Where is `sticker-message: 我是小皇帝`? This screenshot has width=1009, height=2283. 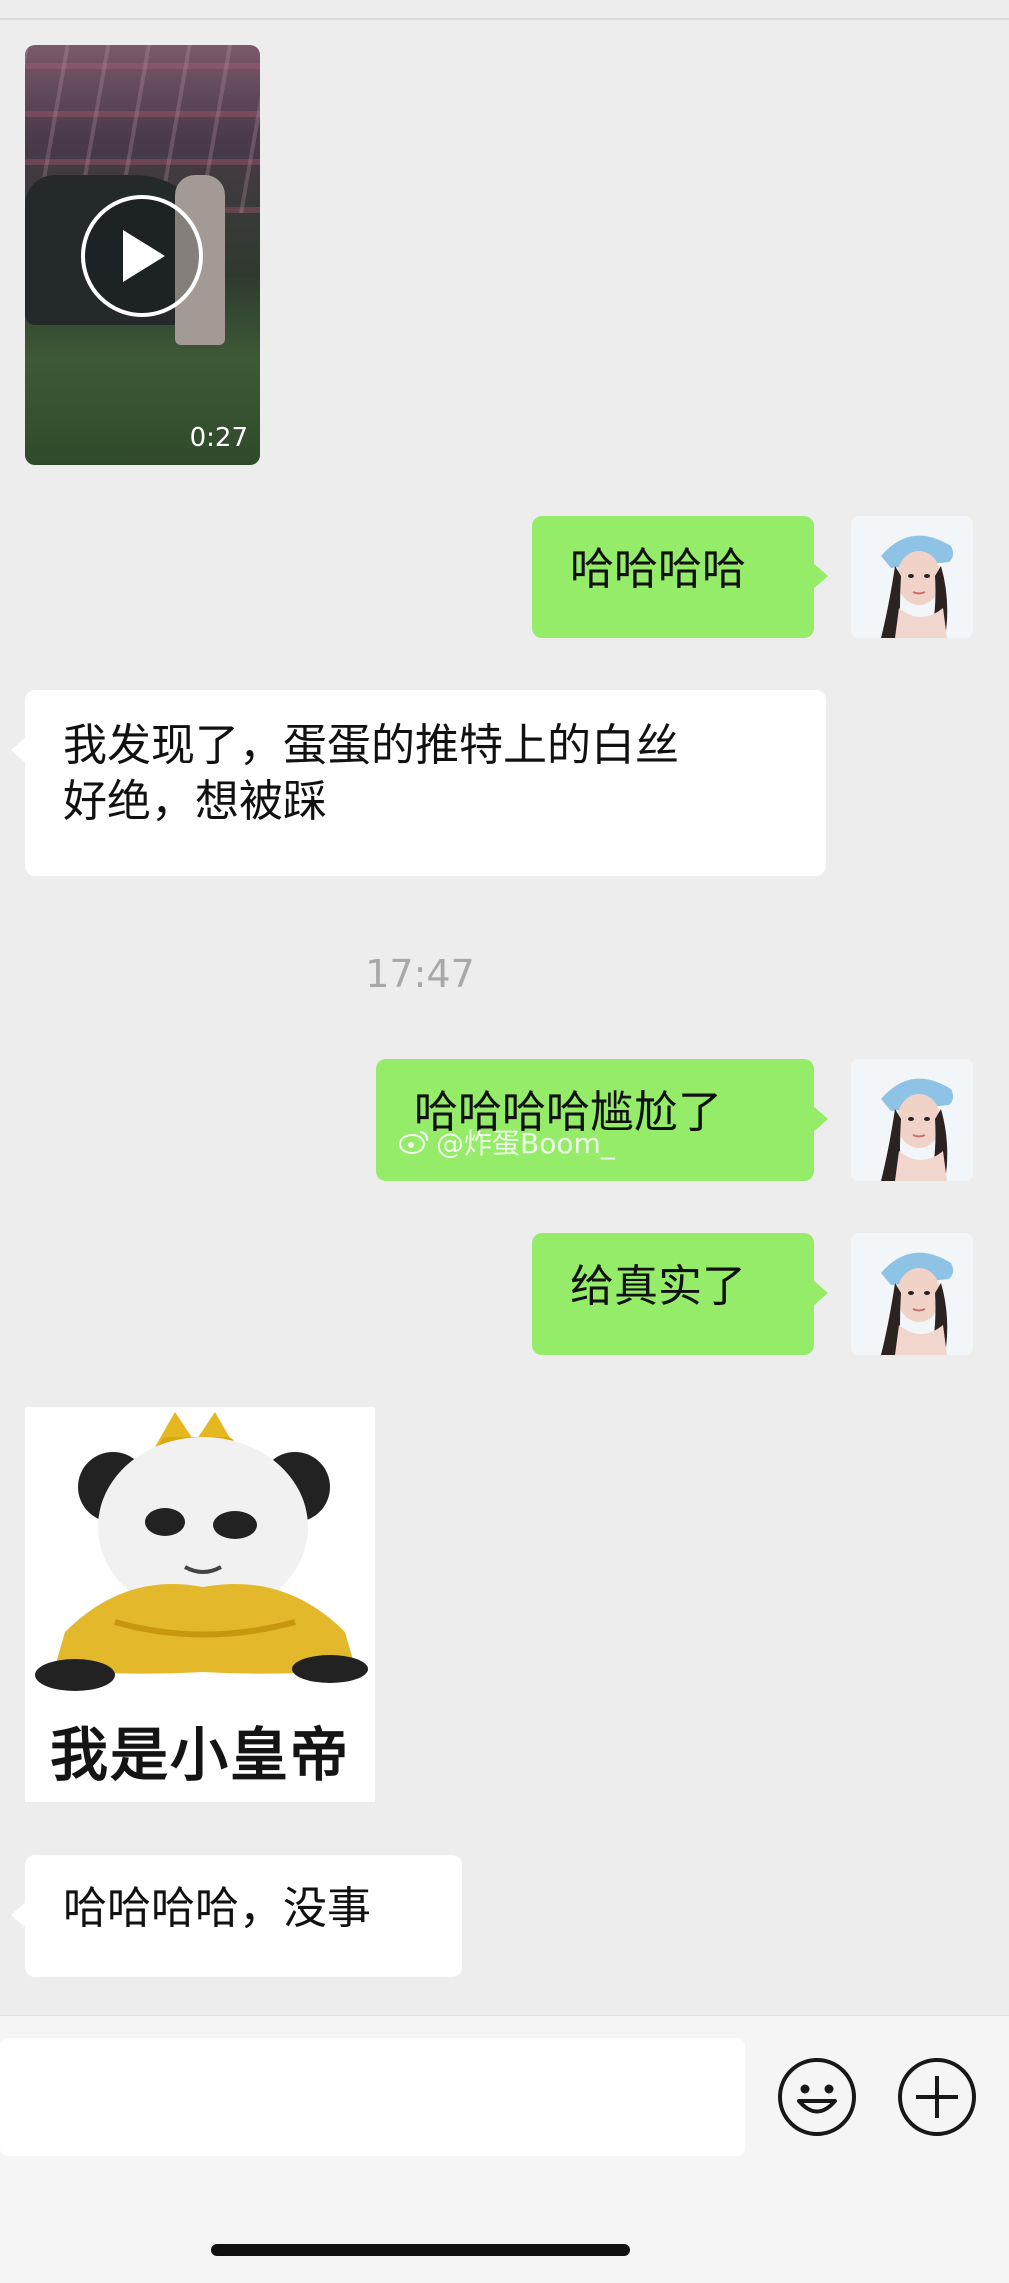 sticker-message: 我是小皇帝 is located at coordinates (200, 1604).